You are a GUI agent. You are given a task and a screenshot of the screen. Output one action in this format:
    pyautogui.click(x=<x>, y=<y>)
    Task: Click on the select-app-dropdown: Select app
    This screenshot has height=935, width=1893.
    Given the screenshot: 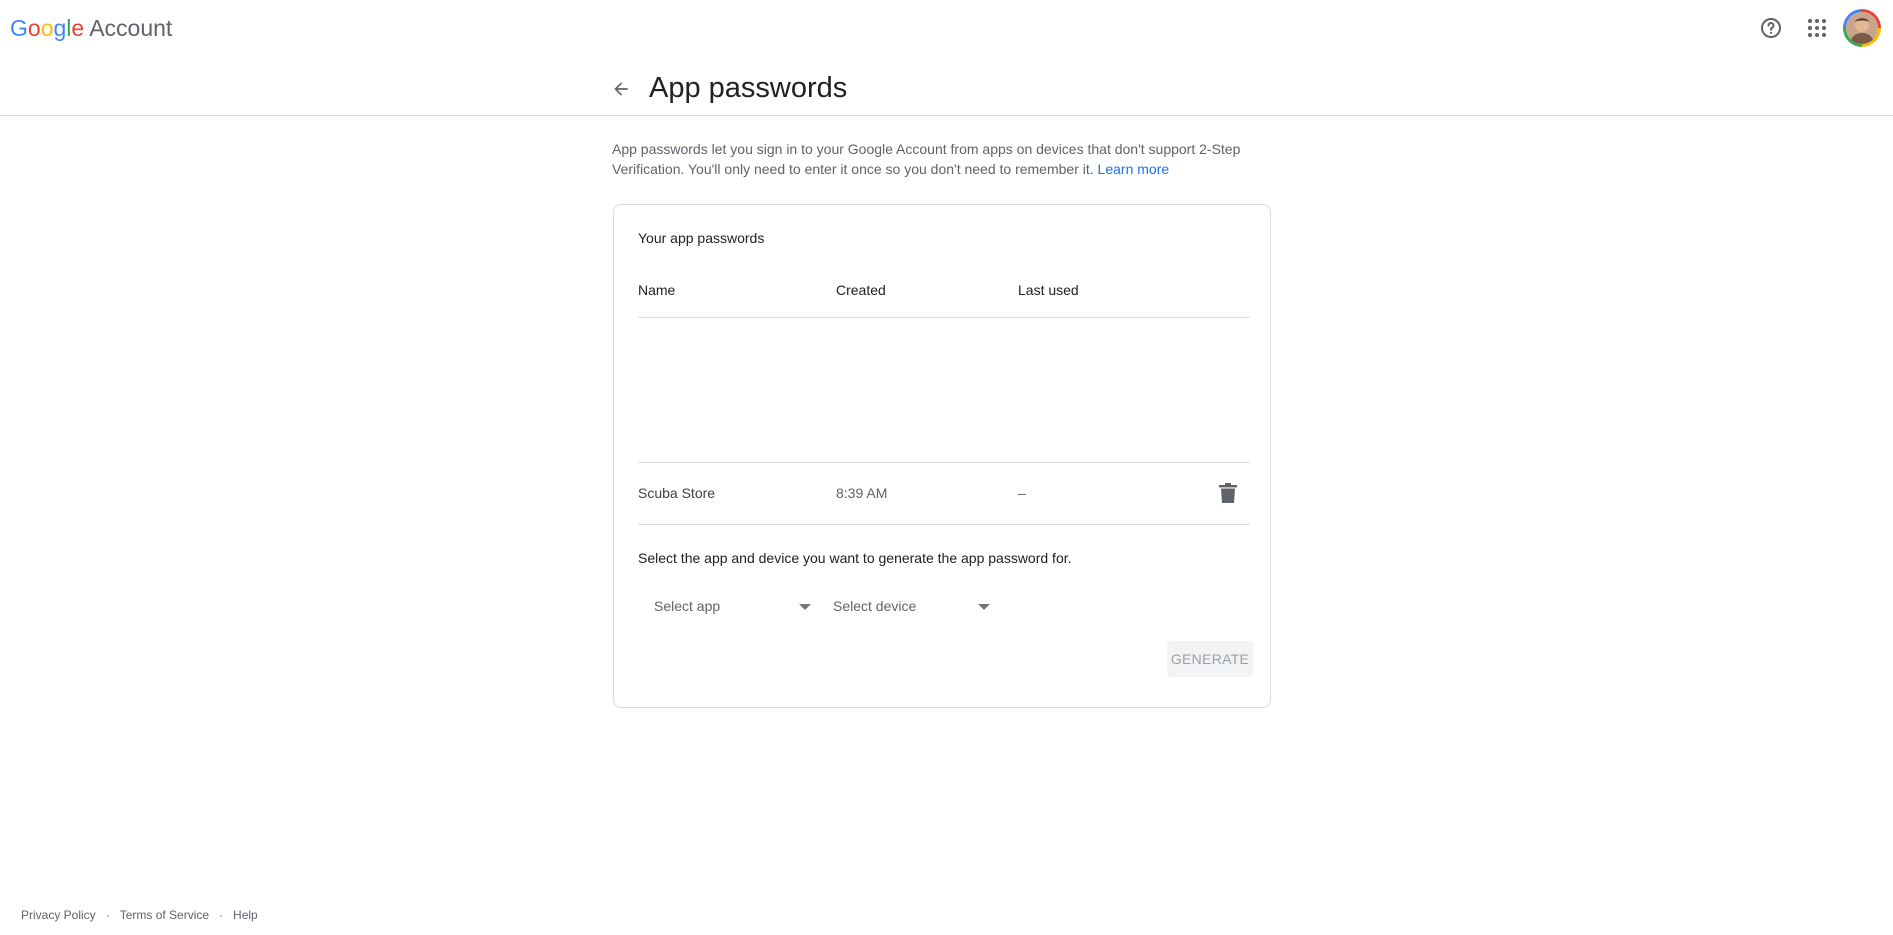 What is the action you would take?
    pyautogui.click(x=732, y=606)
    